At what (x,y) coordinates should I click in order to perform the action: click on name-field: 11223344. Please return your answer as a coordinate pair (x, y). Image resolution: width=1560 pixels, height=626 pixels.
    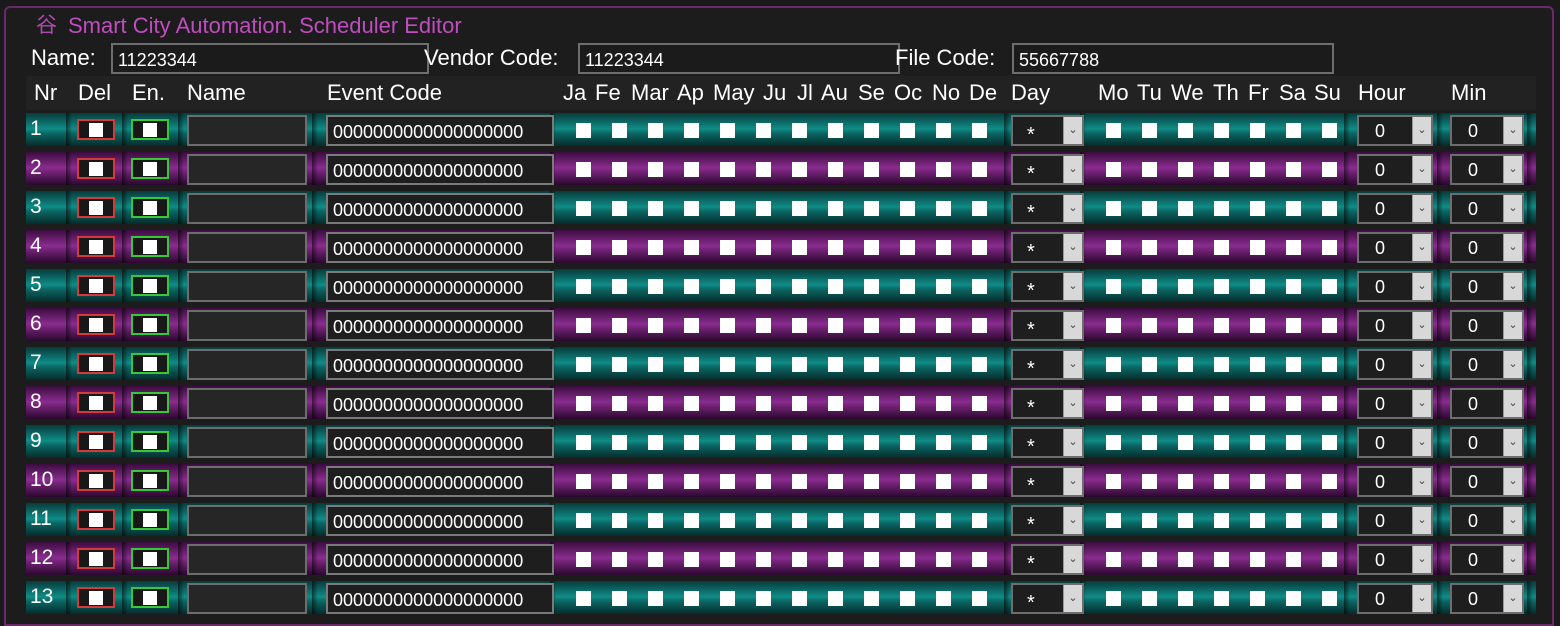
    Looking at the image, I should click on (270, 58).